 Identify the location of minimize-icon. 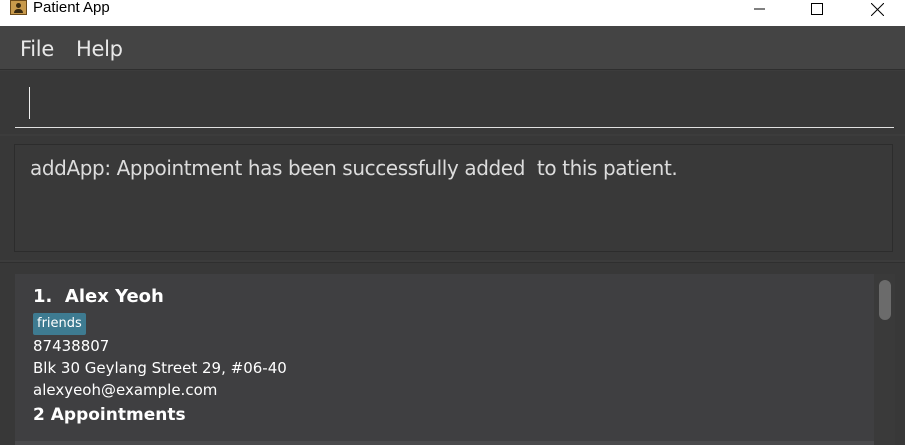
(759, 9).